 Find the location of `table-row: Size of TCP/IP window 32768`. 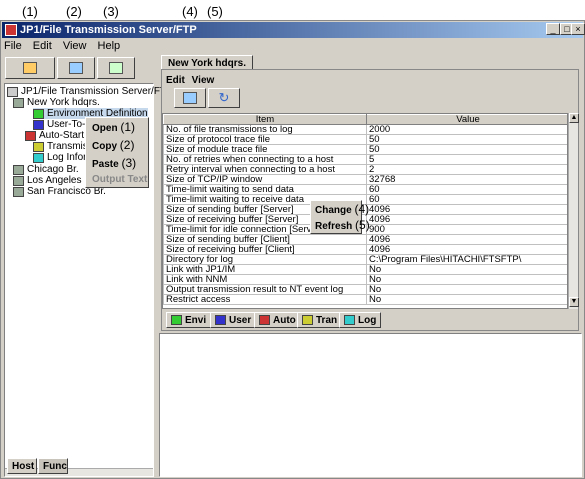

table-row: Size of TCP/IP window 32768 is located at coordinates (365, 179).